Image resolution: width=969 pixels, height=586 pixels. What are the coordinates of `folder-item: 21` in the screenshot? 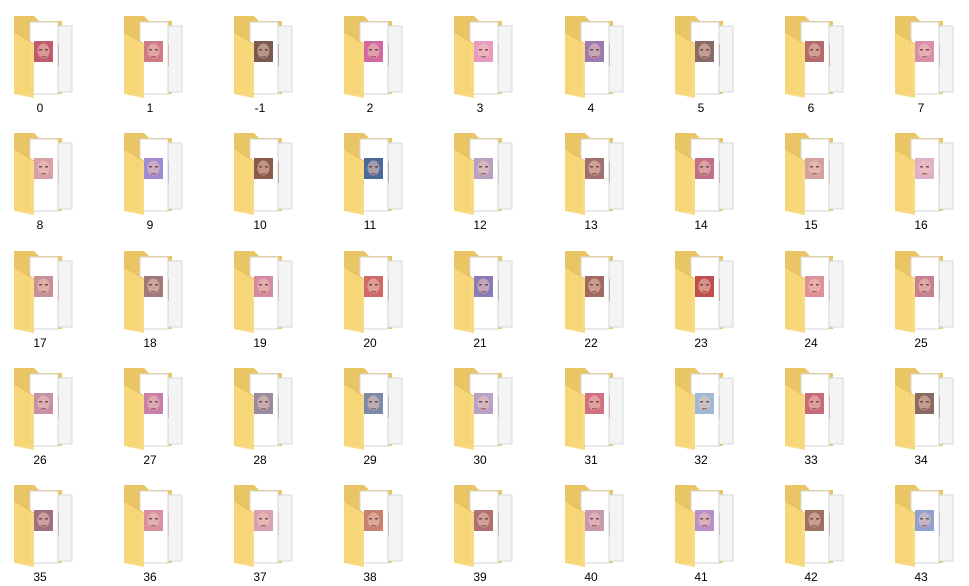 It's located at (502, 305).